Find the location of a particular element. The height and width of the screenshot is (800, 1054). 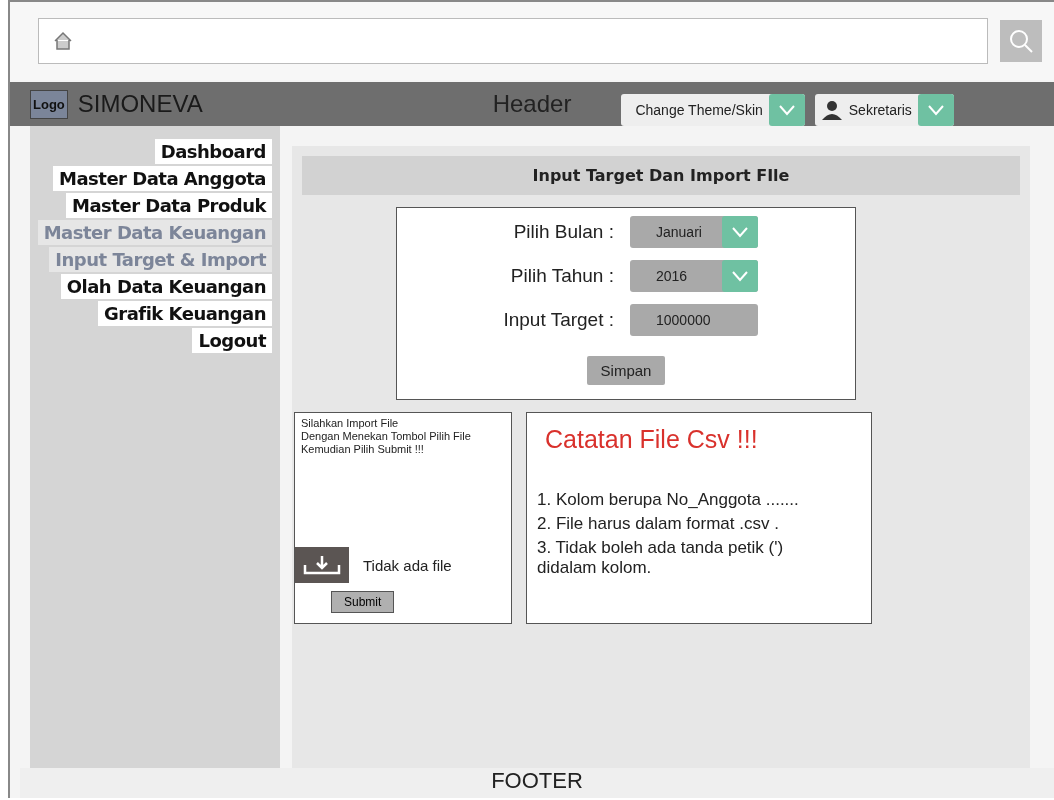

download-icon is located at coordinates (322, 565).